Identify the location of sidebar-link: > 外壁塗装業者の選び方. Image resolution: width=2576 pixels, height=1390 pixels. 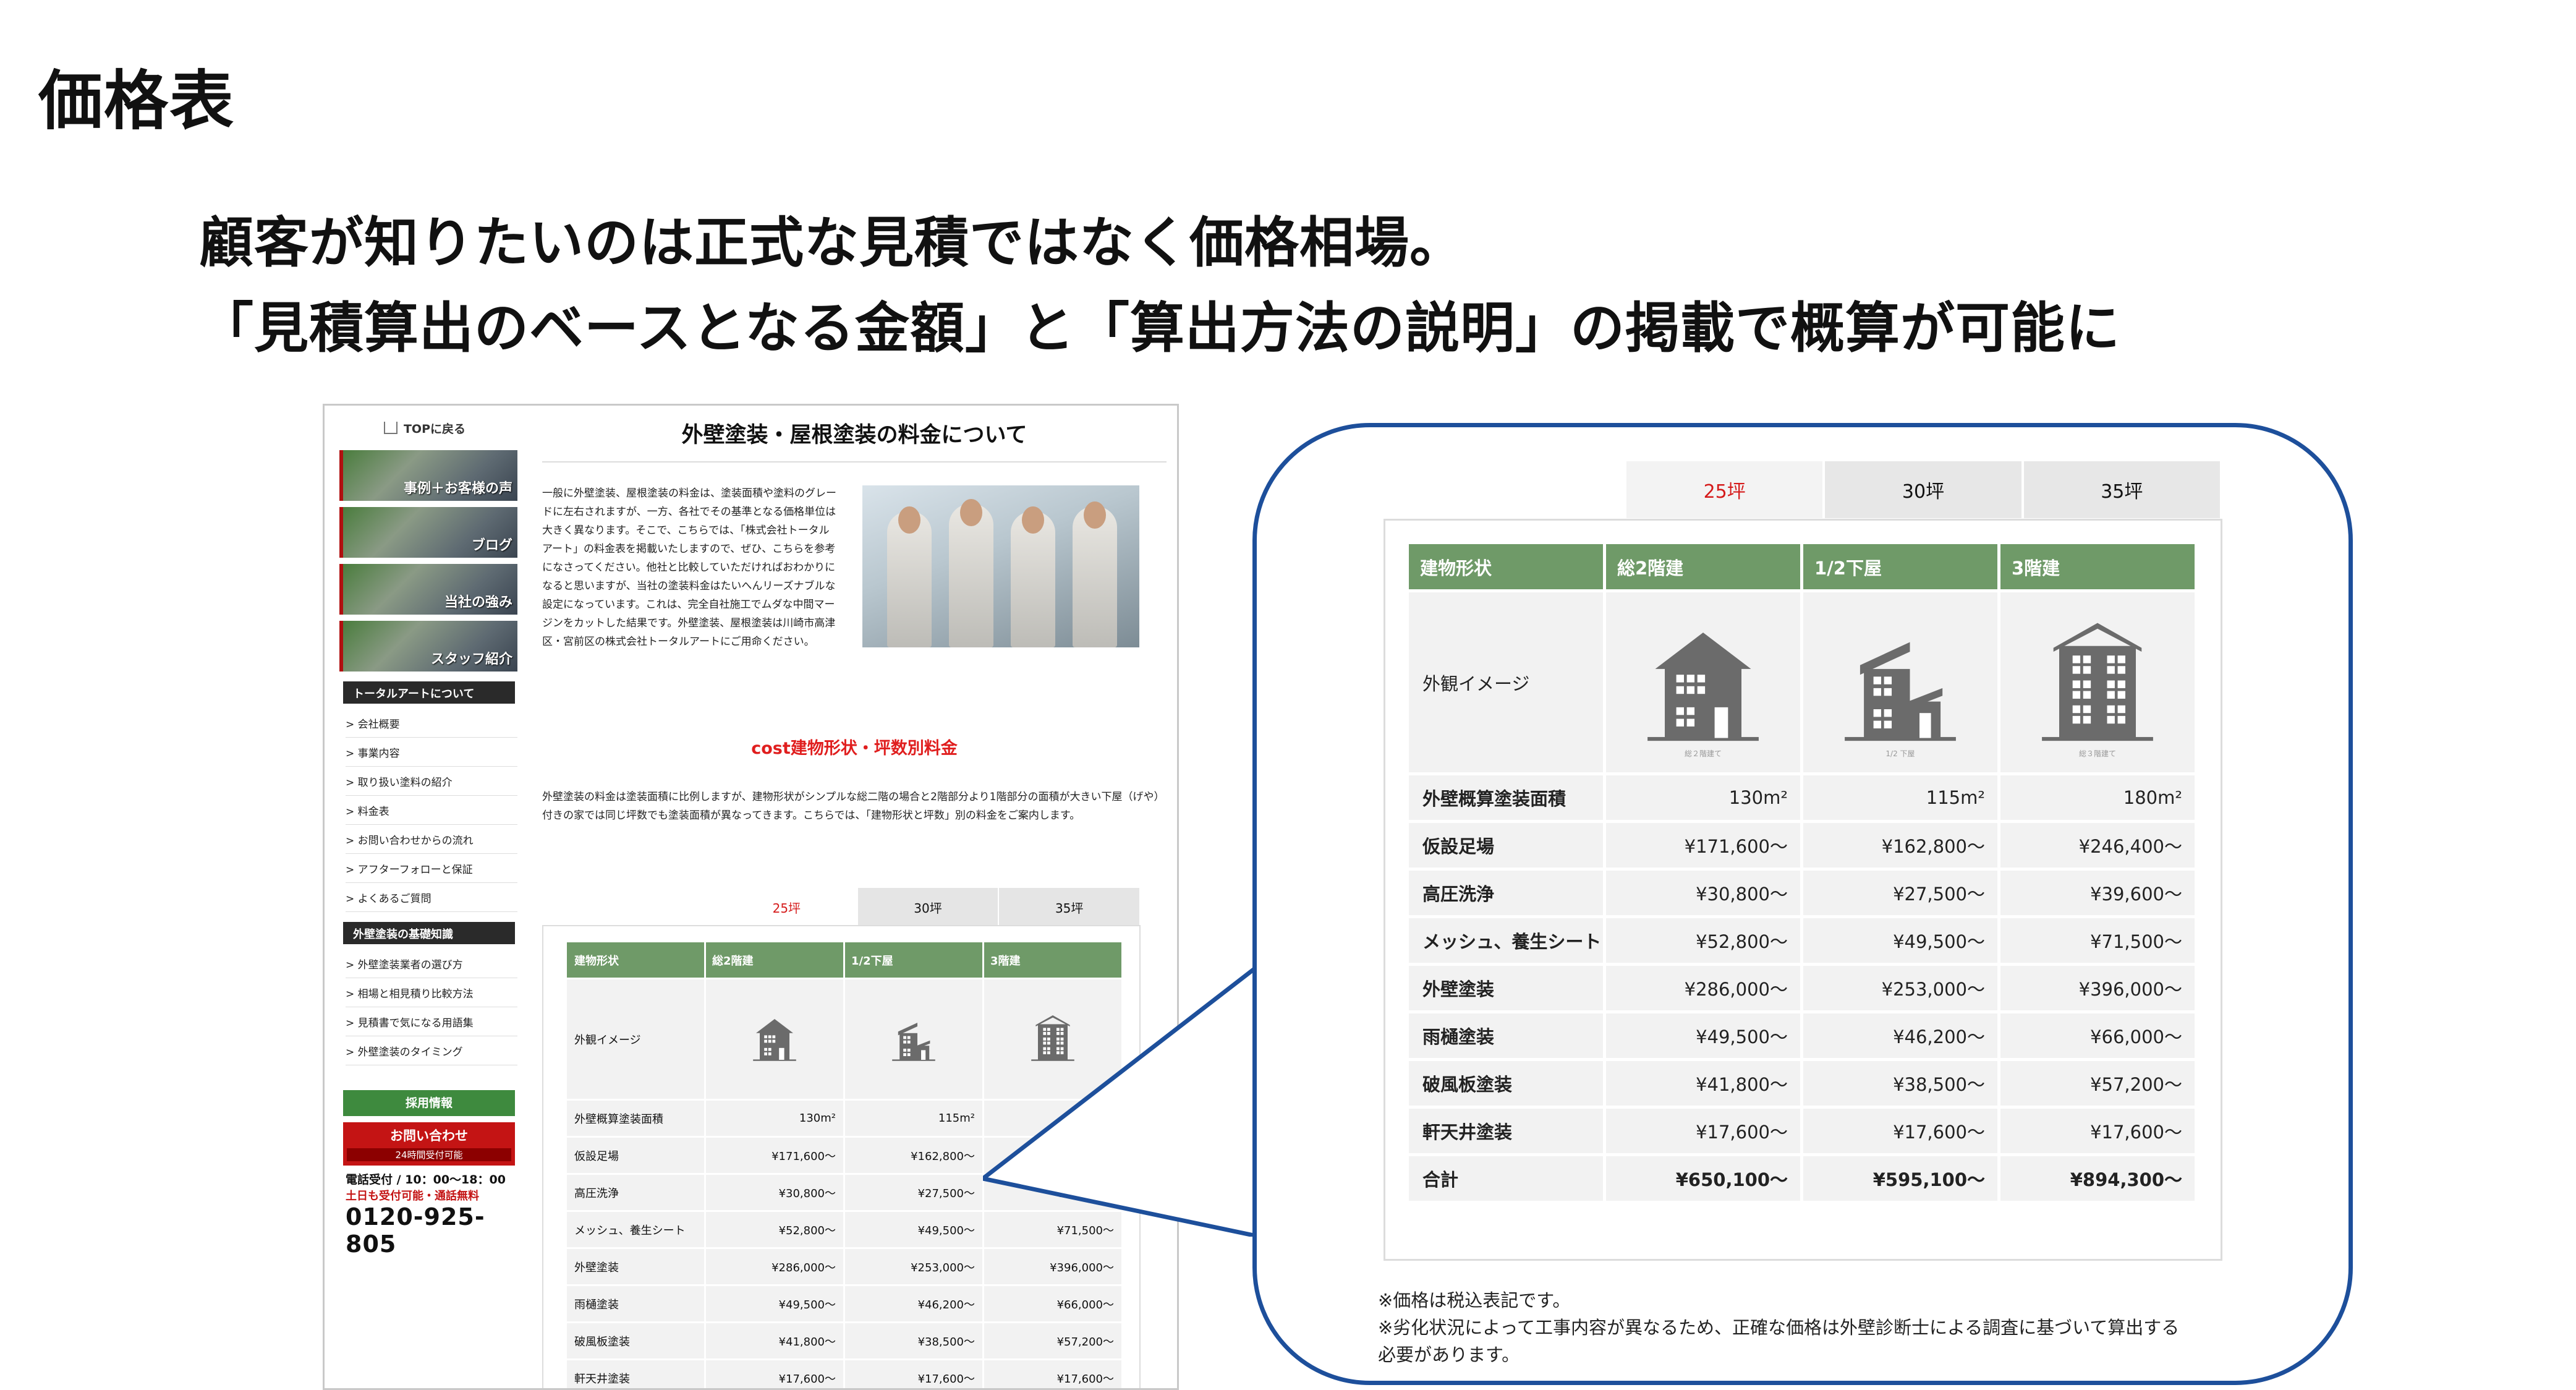
(431, 963).